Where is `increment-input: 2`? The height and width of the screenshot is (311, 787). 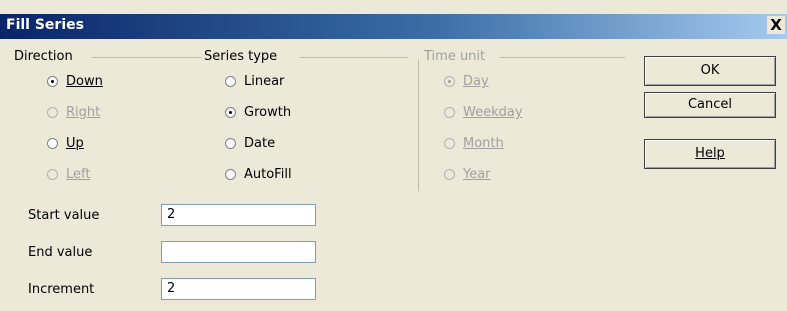
increment-input: 2 is located at coordinates (238, 289).